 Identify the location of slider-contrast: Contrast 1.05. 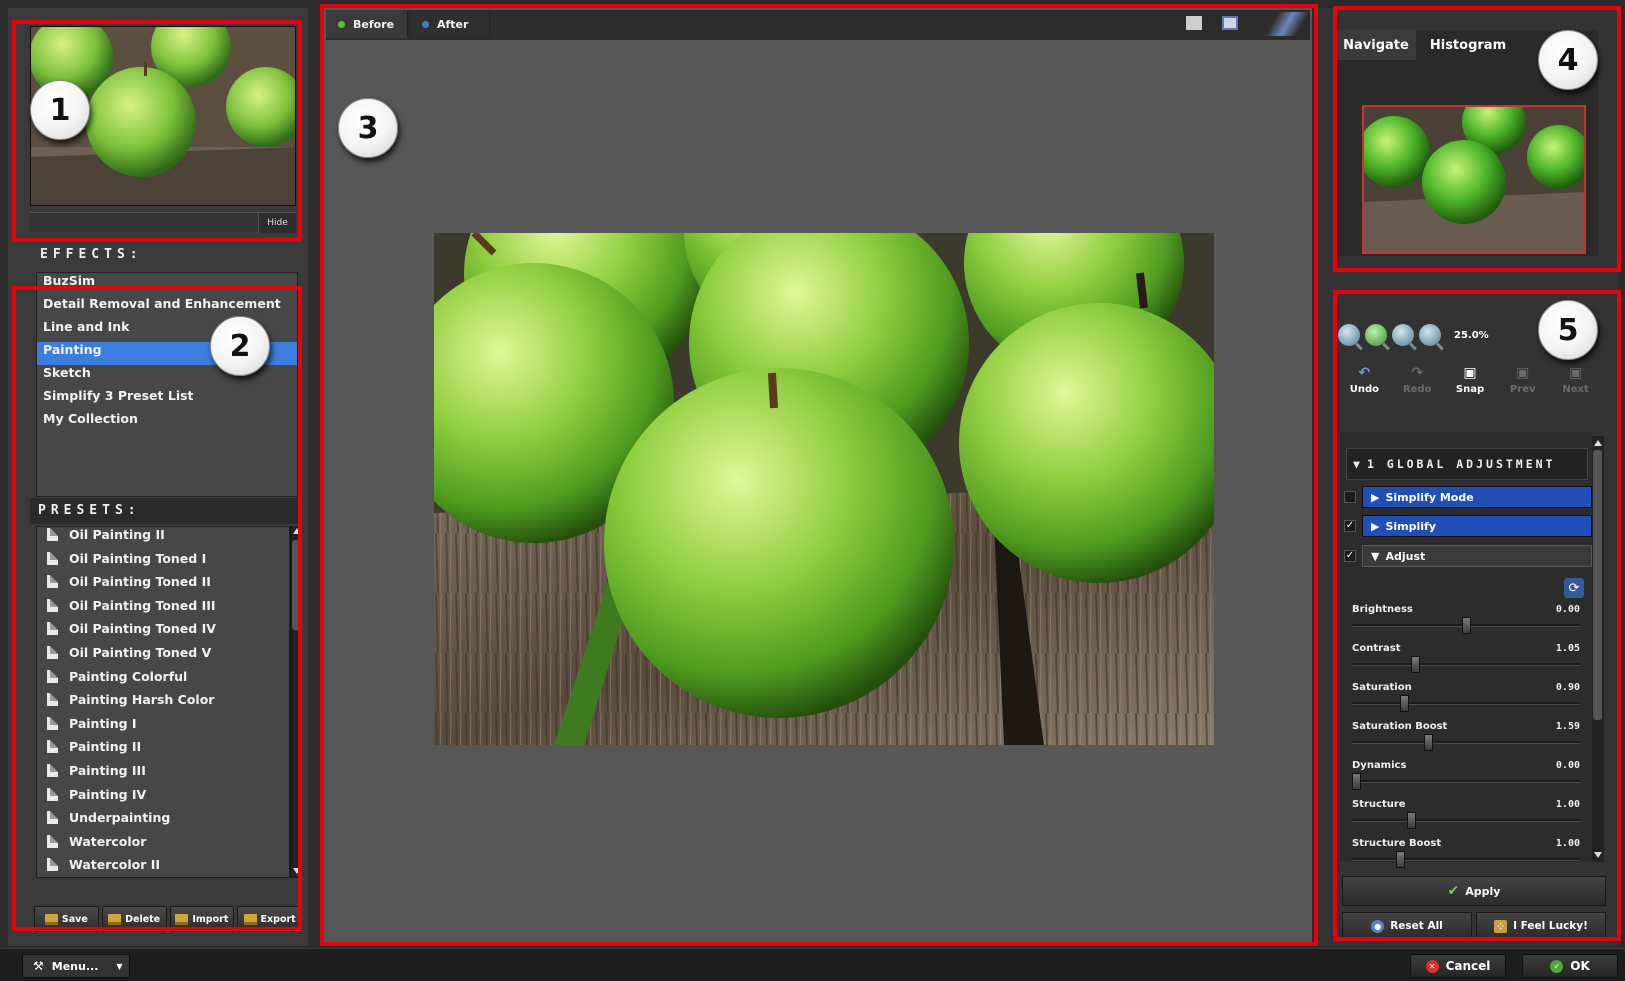
(1466, 662).